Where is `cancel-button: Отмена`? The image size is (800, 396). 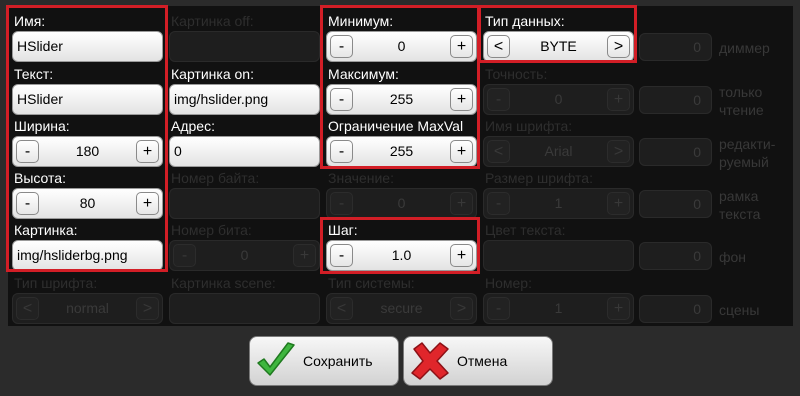
cancel-button: Отмена is located at coordinates (478, 361).